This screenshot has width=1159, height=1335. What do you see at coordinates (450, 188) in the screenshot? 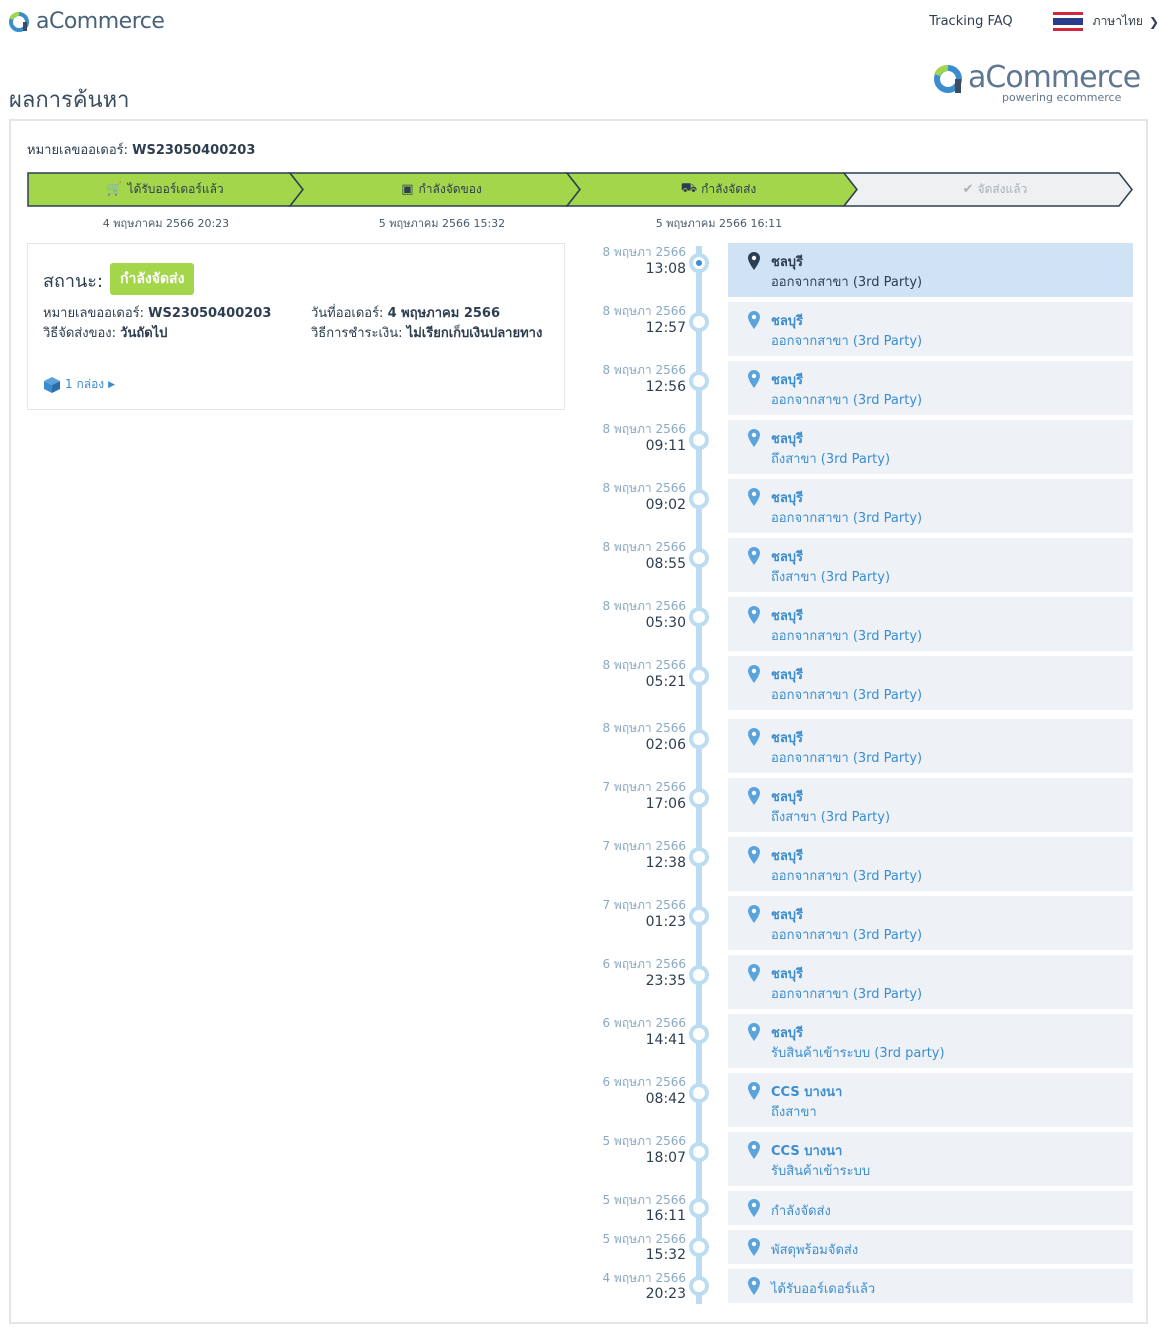
I see `step-packing-label: กำลังจัดของ` at bounding box center [450, 188].